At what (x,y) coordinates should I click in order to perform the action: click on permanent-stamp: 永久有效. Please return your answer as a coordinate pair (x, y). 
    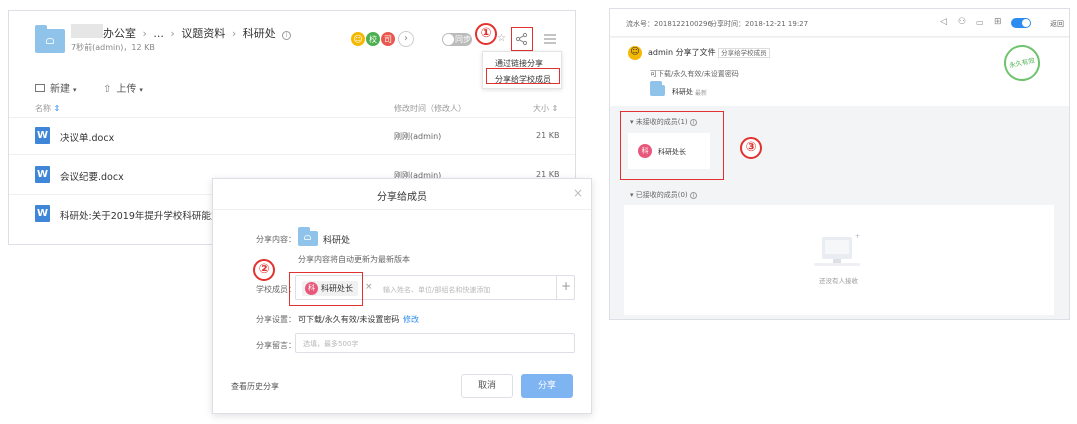
    Looking at the image, I should click on (1022, 63).